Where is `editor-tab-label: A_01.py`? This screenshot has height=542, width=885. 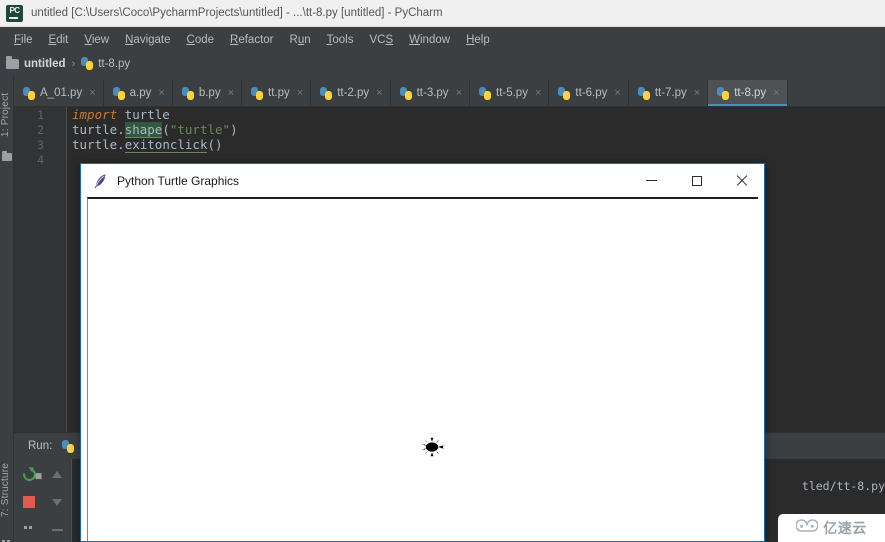
editor-tab-label: A_01.py is located at coordinates (61, 93).